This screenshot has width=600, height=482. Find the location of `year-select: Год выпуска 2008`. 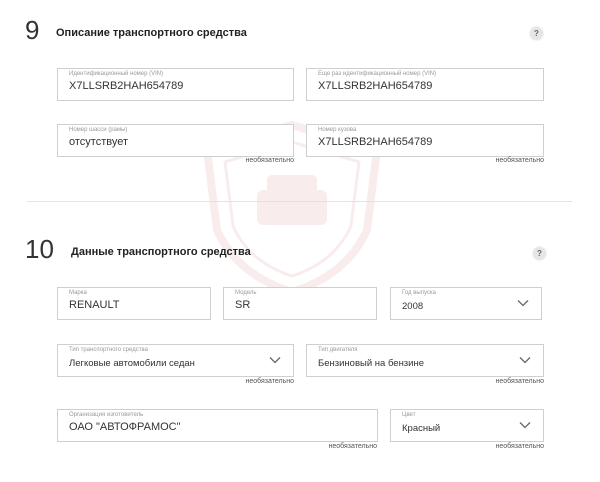

year-select: Год выпуска 2008 is located at coordinates (466, 303).